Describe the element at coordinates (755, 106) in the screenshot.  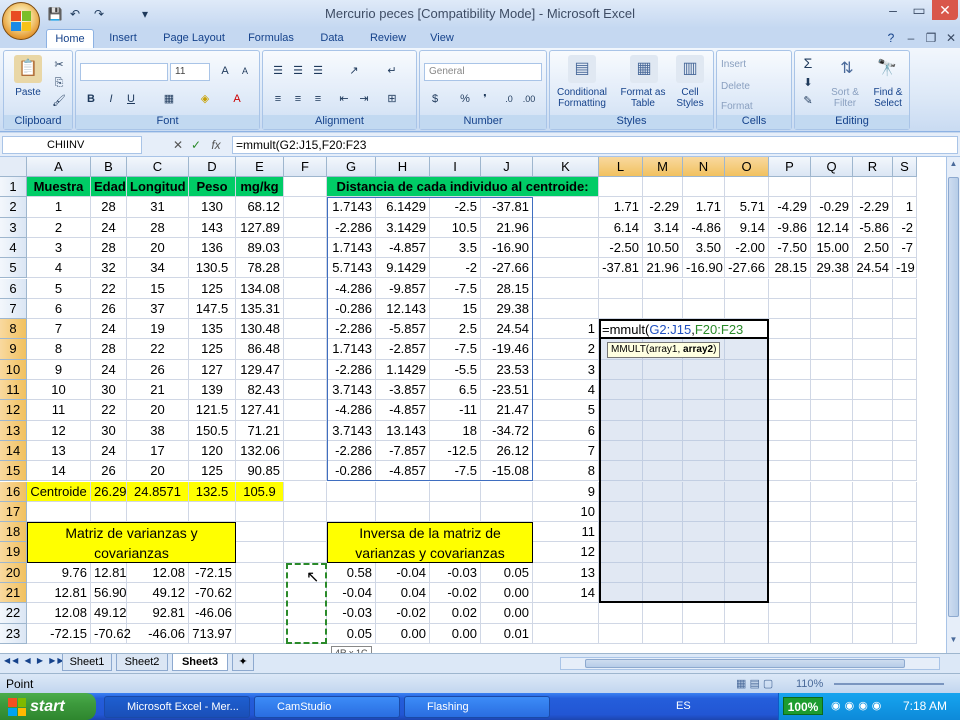
I see `format-cells-button: Format` at that location.